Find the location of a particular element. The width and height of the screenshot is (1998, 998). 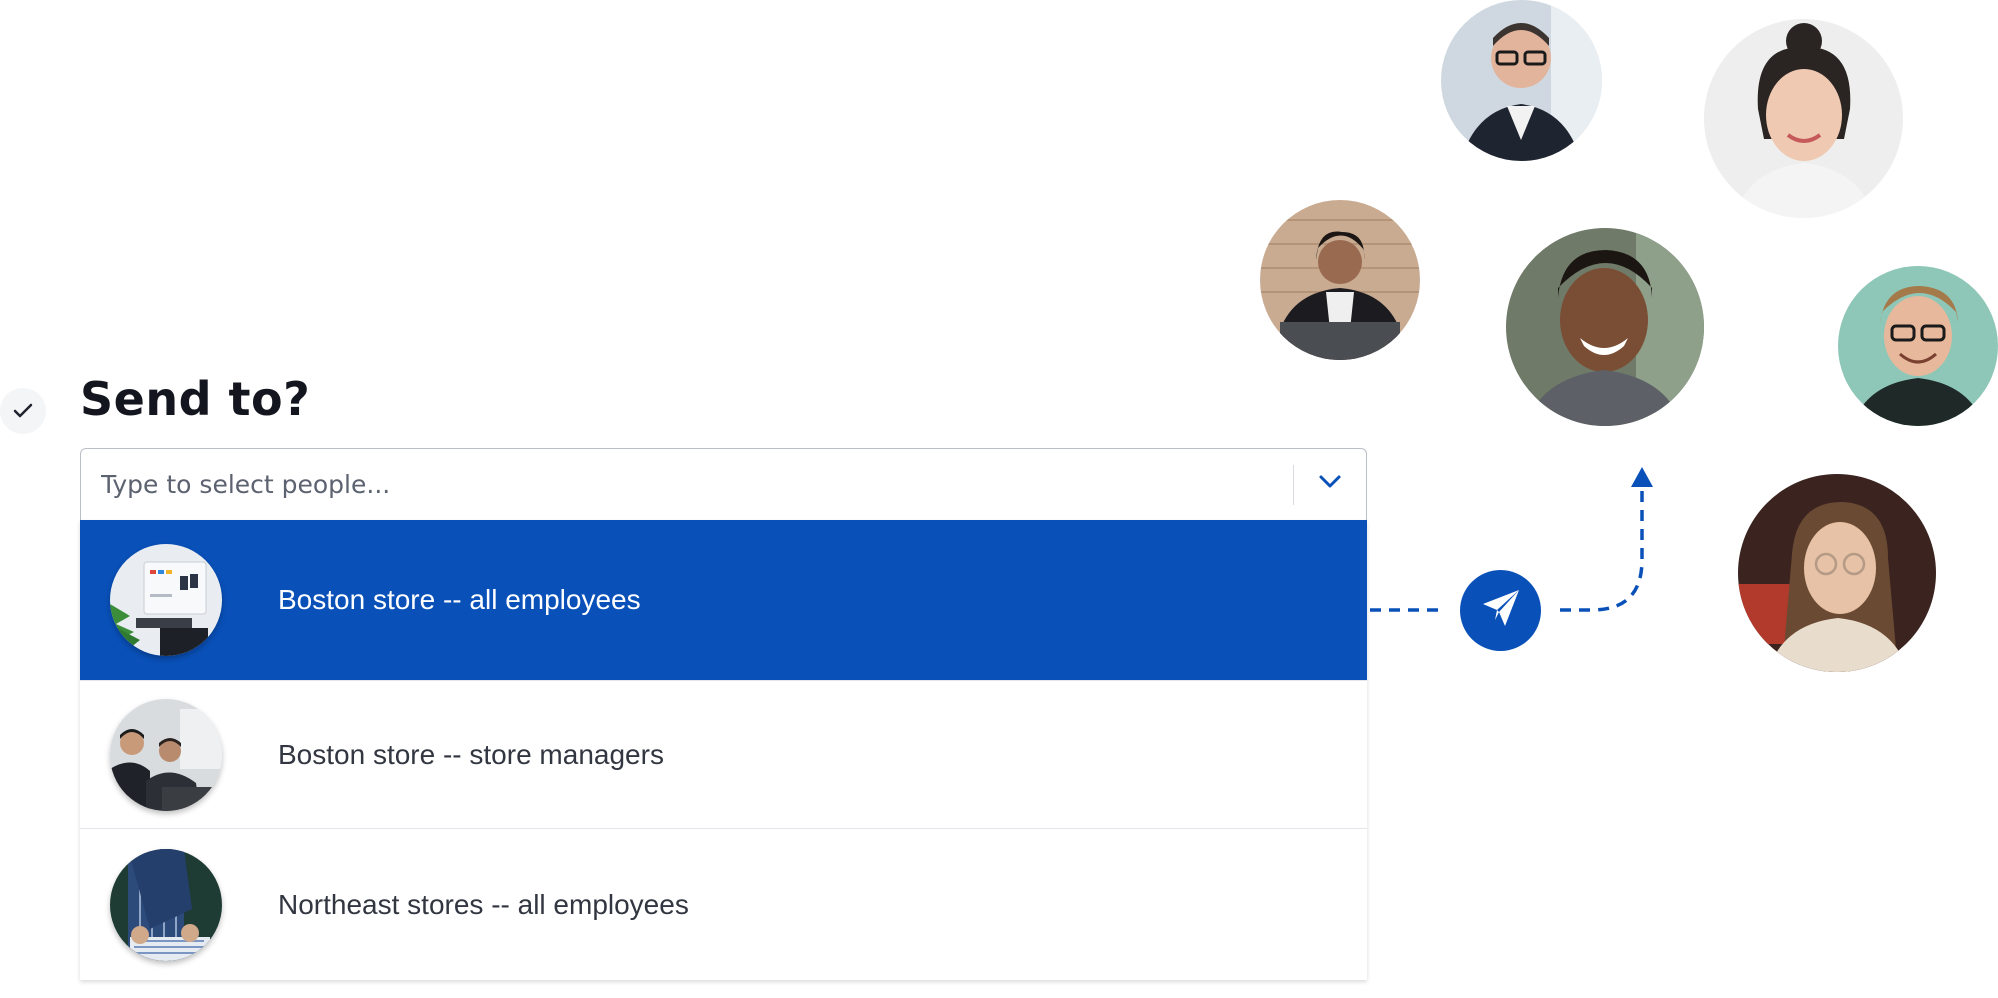

option-northeast-all-employees: Northeast stores -- all employees is located at coordinates (723, 904).